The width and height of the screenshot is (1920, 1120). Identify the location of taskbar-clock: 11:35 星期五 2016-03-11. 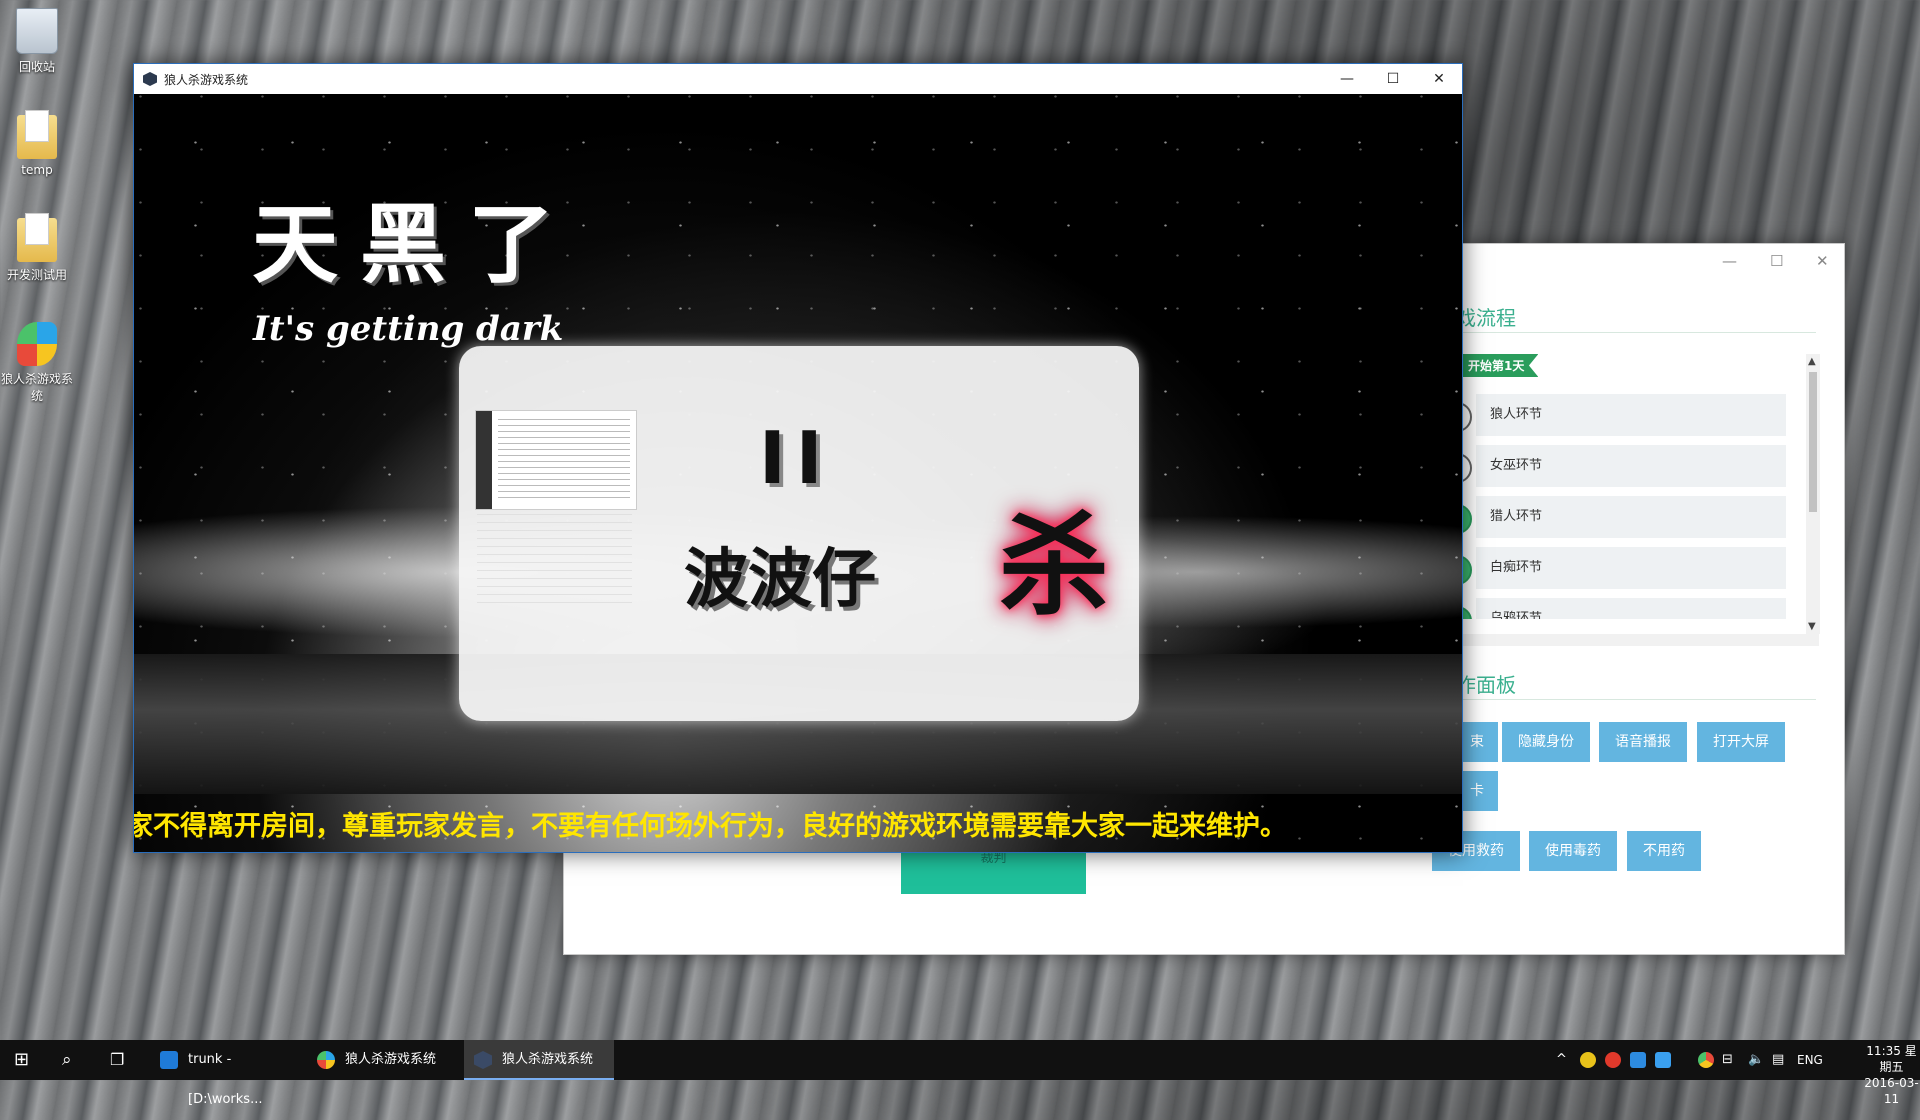
(1891, 1075).